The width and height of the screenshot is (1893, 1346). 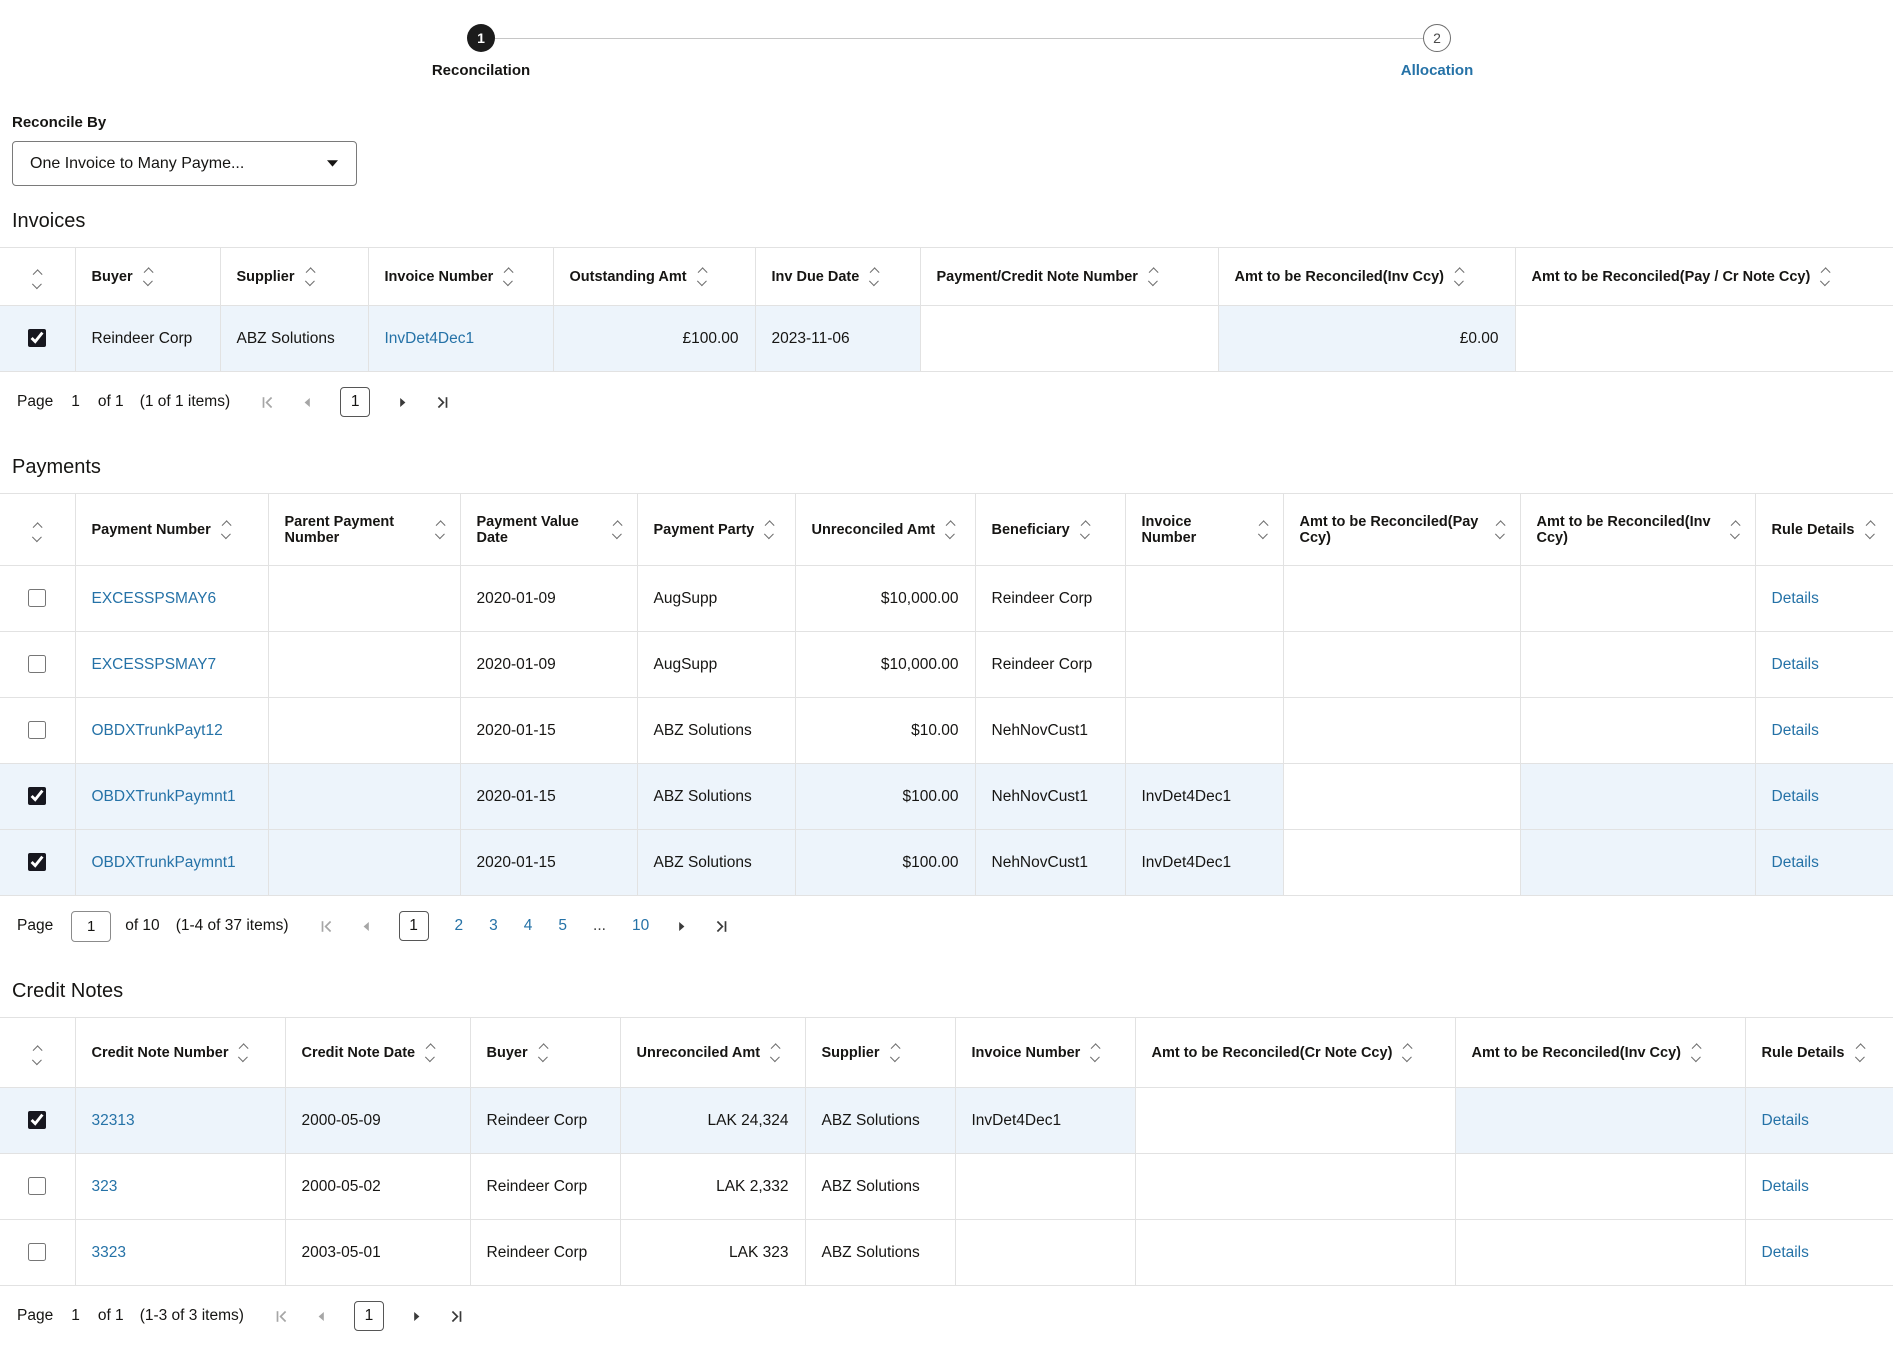 I want to click on credit-note-number-link: 32313, so click(x=113, y=1120).